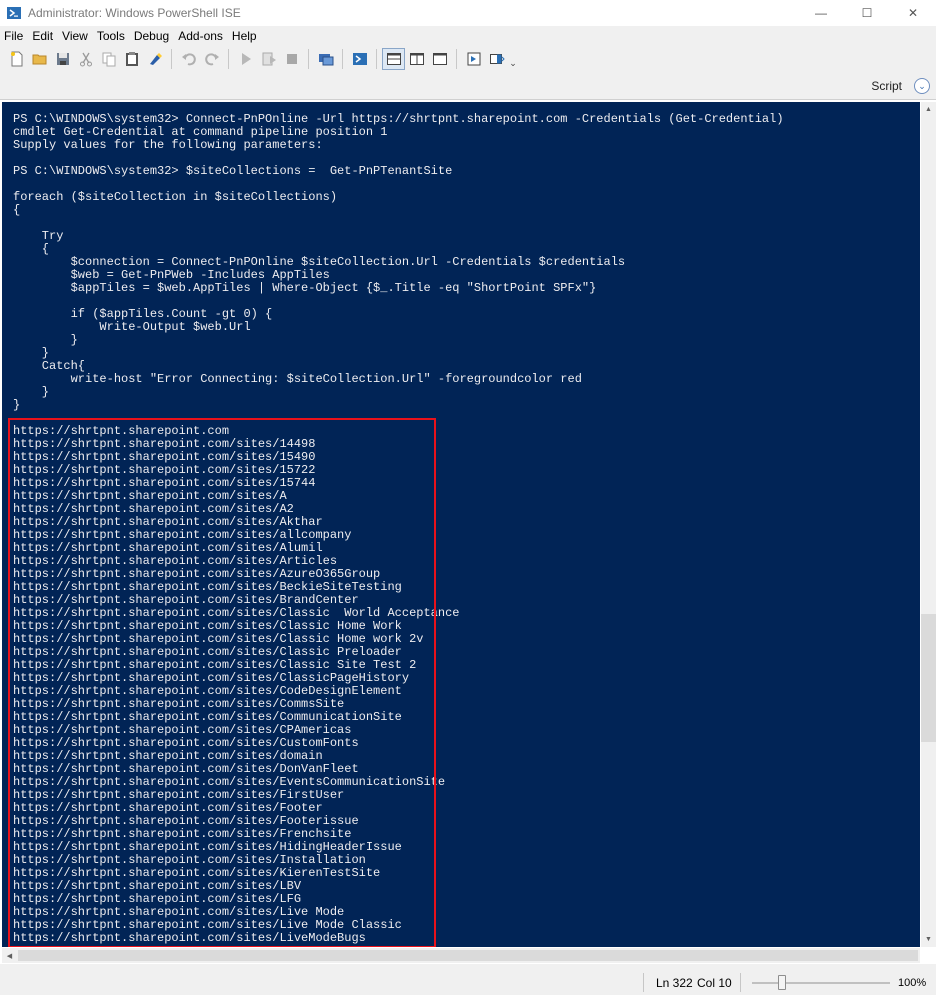 The image size is (936, 995). What do you see at coordinates (17, 210) in the screenshot?
I see `console-line: {` at bounding box center [17, 210].